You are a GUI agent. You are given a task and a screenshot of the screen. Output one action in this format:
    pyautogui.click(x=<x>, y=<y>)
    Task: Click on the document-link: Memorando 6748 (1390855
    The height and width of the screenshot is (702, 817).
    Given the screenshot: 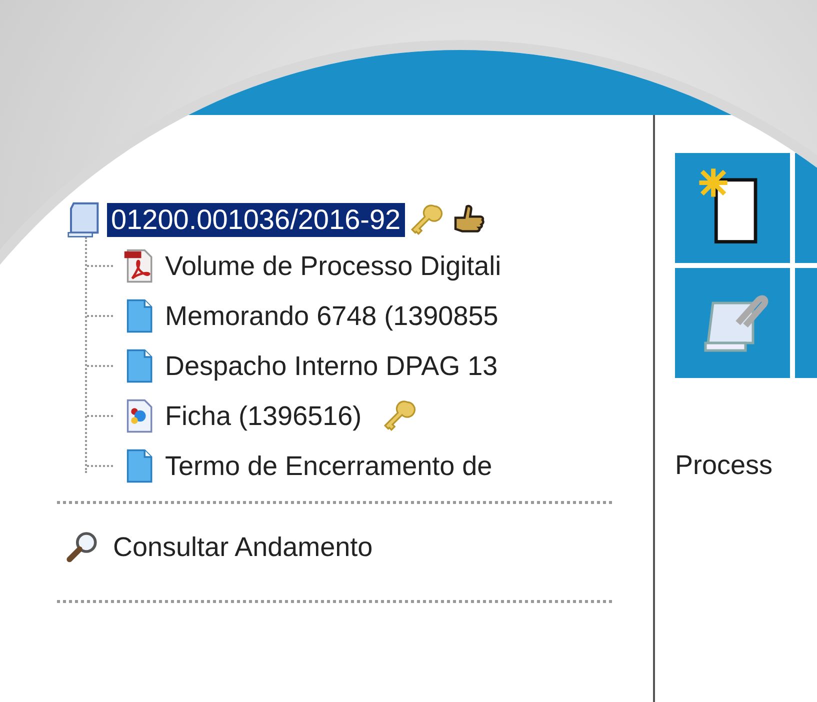 What is the action you would take?
    pyautogui.click(x=331, y=316)
    